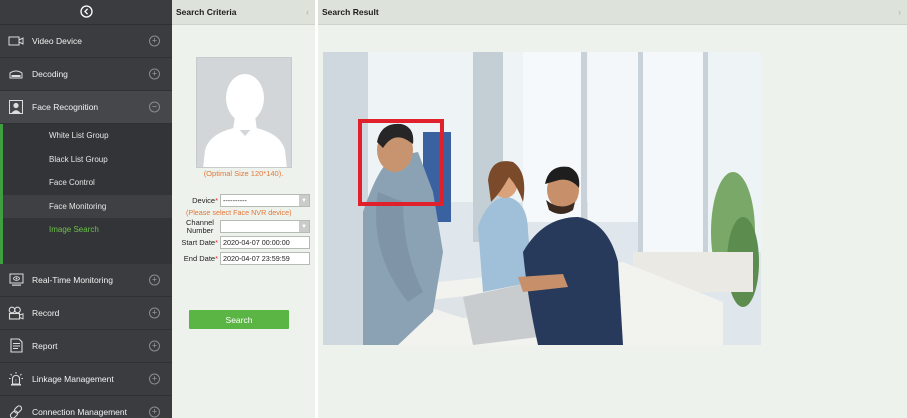 The height and width of the screenshot is (418, 907). What do you see at coordinates (86, 206) in the screenshot?
I see `submenu-item-face-monitoring: Face Monitoring` at bounding box center [86, 206].